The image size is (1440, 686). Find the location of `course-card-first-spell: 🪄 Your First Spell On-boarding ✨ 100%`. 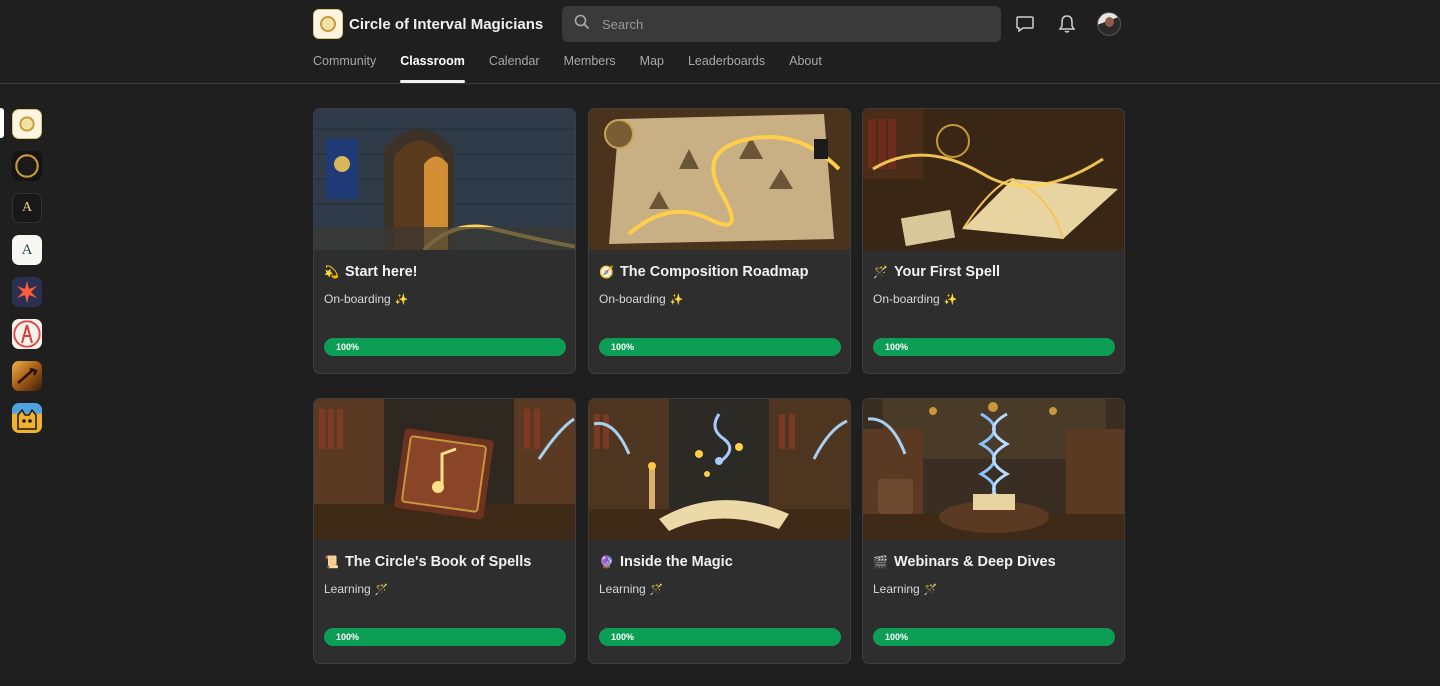

course-card-first-spell: 🪄 Your First Spell On-boarding ✨ 100% is located at coordinates (993, 241).